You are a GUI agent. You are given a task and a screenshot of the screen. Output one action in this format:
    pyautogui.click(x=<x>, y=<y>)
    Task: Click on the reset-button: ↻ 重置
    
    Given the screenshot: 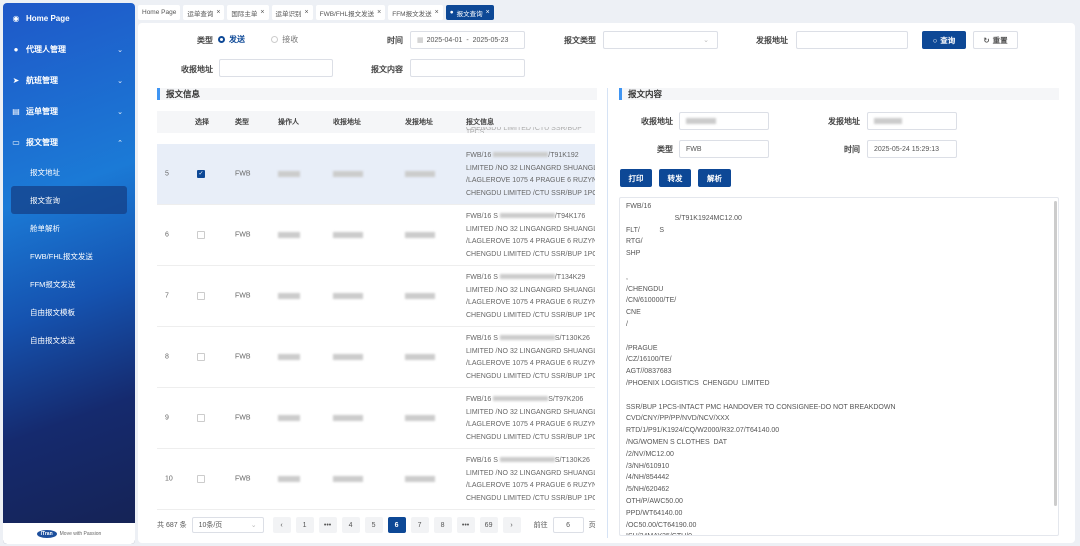 What is the action you would take?
    pyautogui.click(x=995, y=40)
    